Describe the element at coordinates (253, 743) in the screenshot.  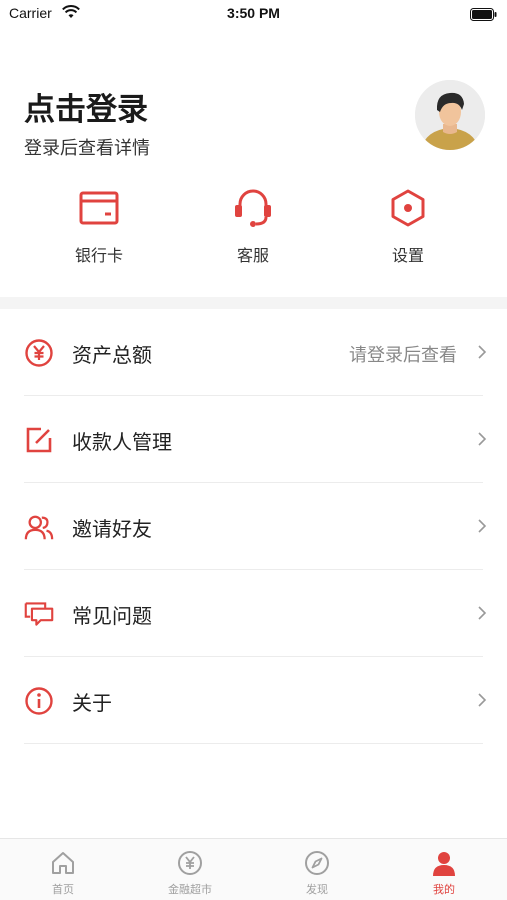
I see `row-divider` at that location.